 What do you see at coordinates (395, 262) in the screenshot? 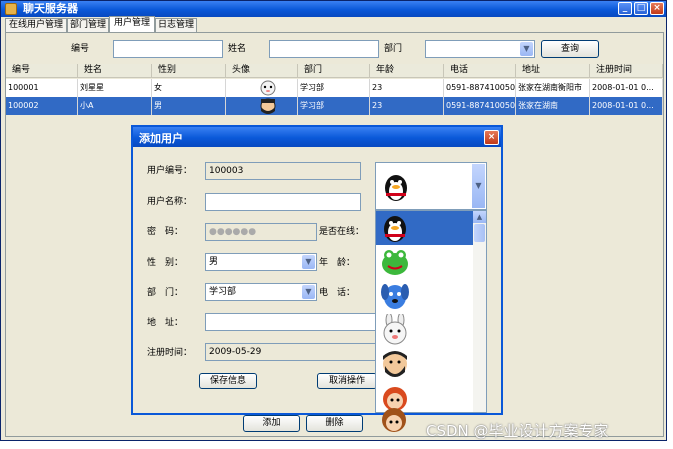
I see `green-frog-icon` at bounding box center [395, 262].